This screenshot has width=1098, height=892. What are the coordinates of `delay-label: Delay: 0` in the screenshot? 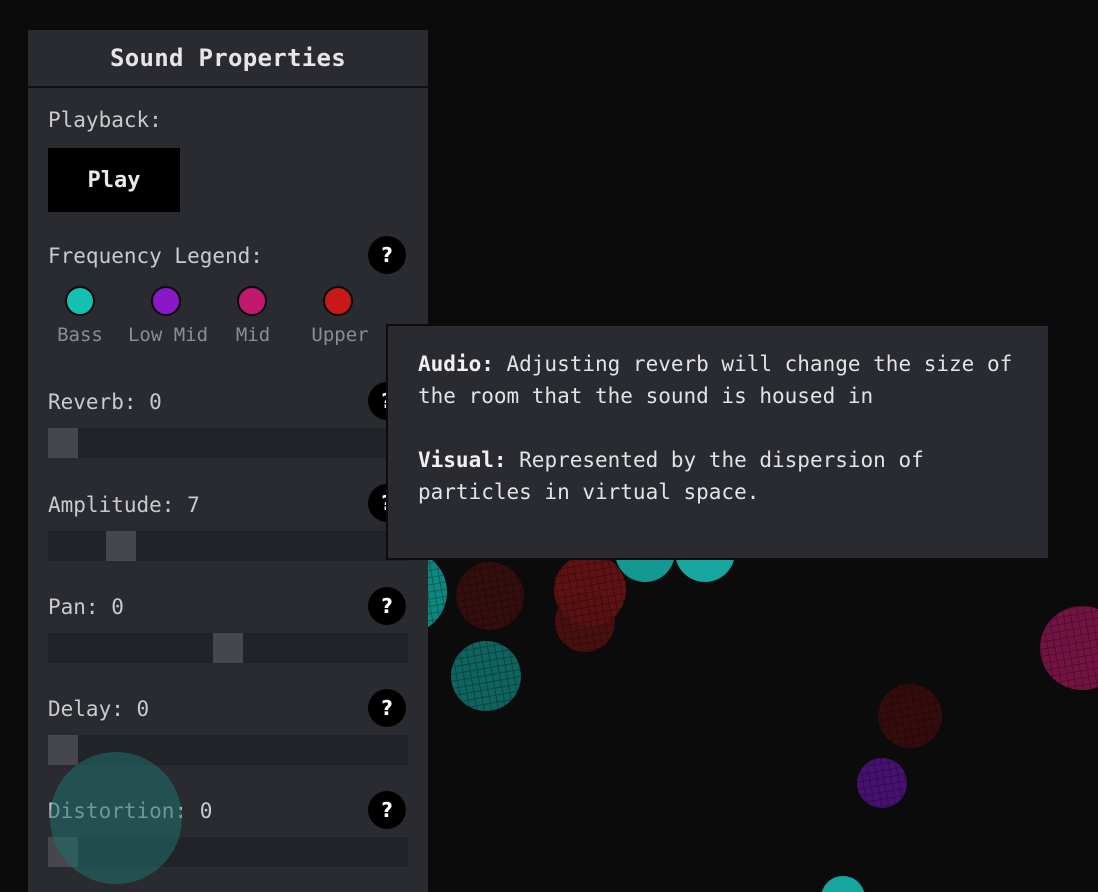 It's located at (99, 709).